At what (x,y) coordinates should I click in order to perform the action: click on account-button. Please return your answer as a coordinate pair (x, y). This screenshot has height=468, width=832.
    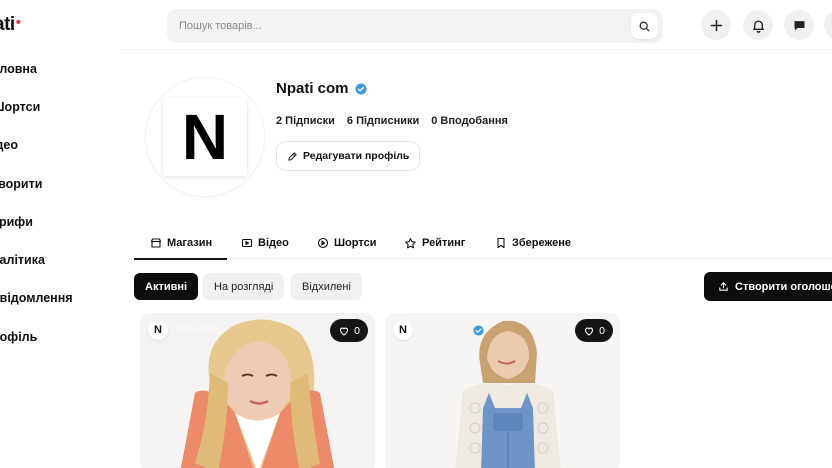
    Looking at the image, I should click on (828, 25).